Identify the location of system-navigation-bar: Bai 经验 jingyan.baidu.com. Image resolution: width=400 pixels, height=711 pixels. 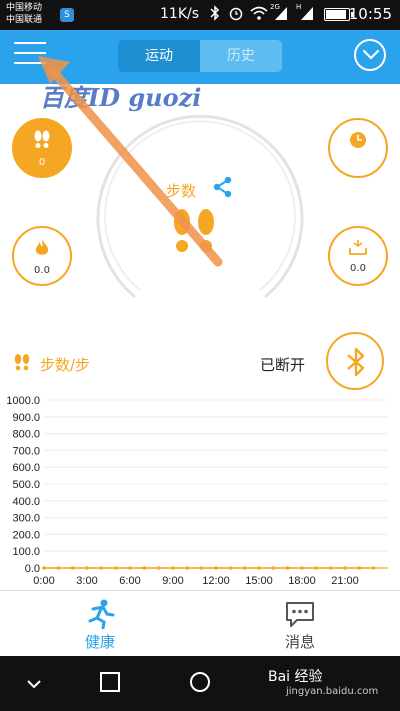
(200, 683).